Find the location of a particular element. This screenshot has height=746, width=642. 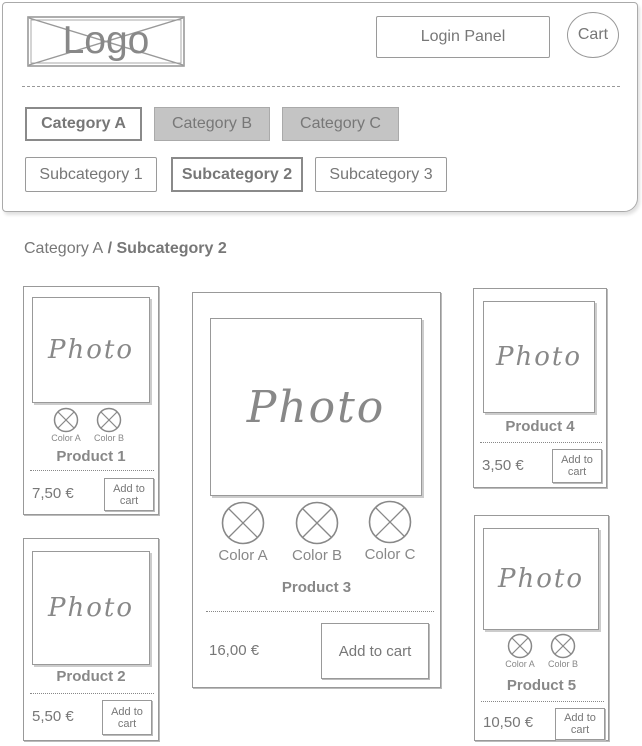

header-divider is located at coordinates (321, 86).